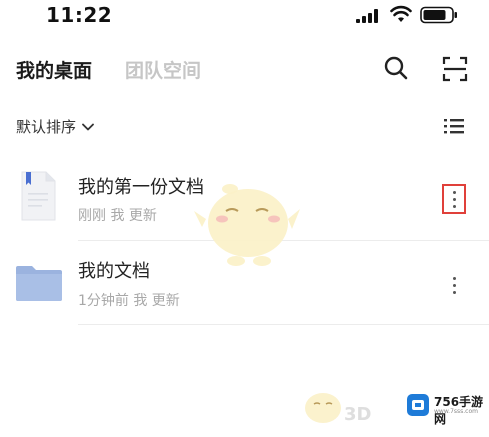 The width and height of the screenshot is (489, 437). I want to click on watermark-3d-text: 3D, so click(358, 414).